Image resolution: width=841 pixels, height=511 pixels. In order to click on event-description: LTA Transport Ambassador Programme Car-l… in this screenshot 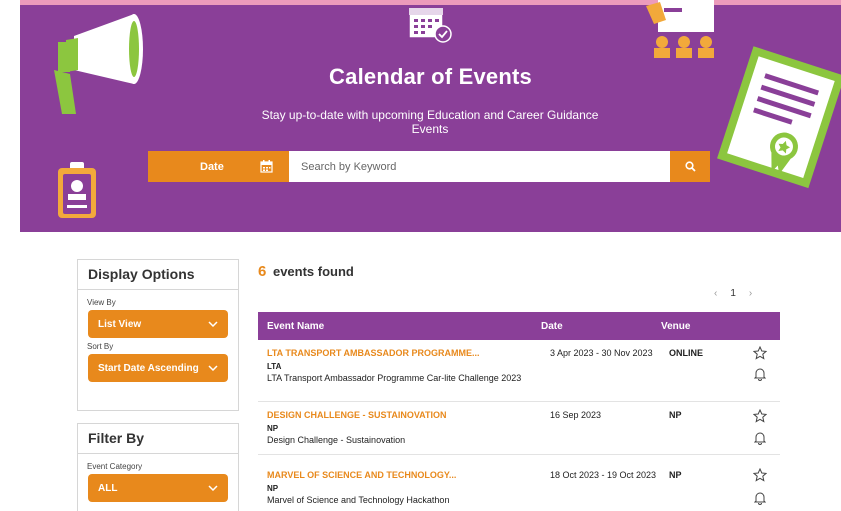, I will do `click(394, 378)`.